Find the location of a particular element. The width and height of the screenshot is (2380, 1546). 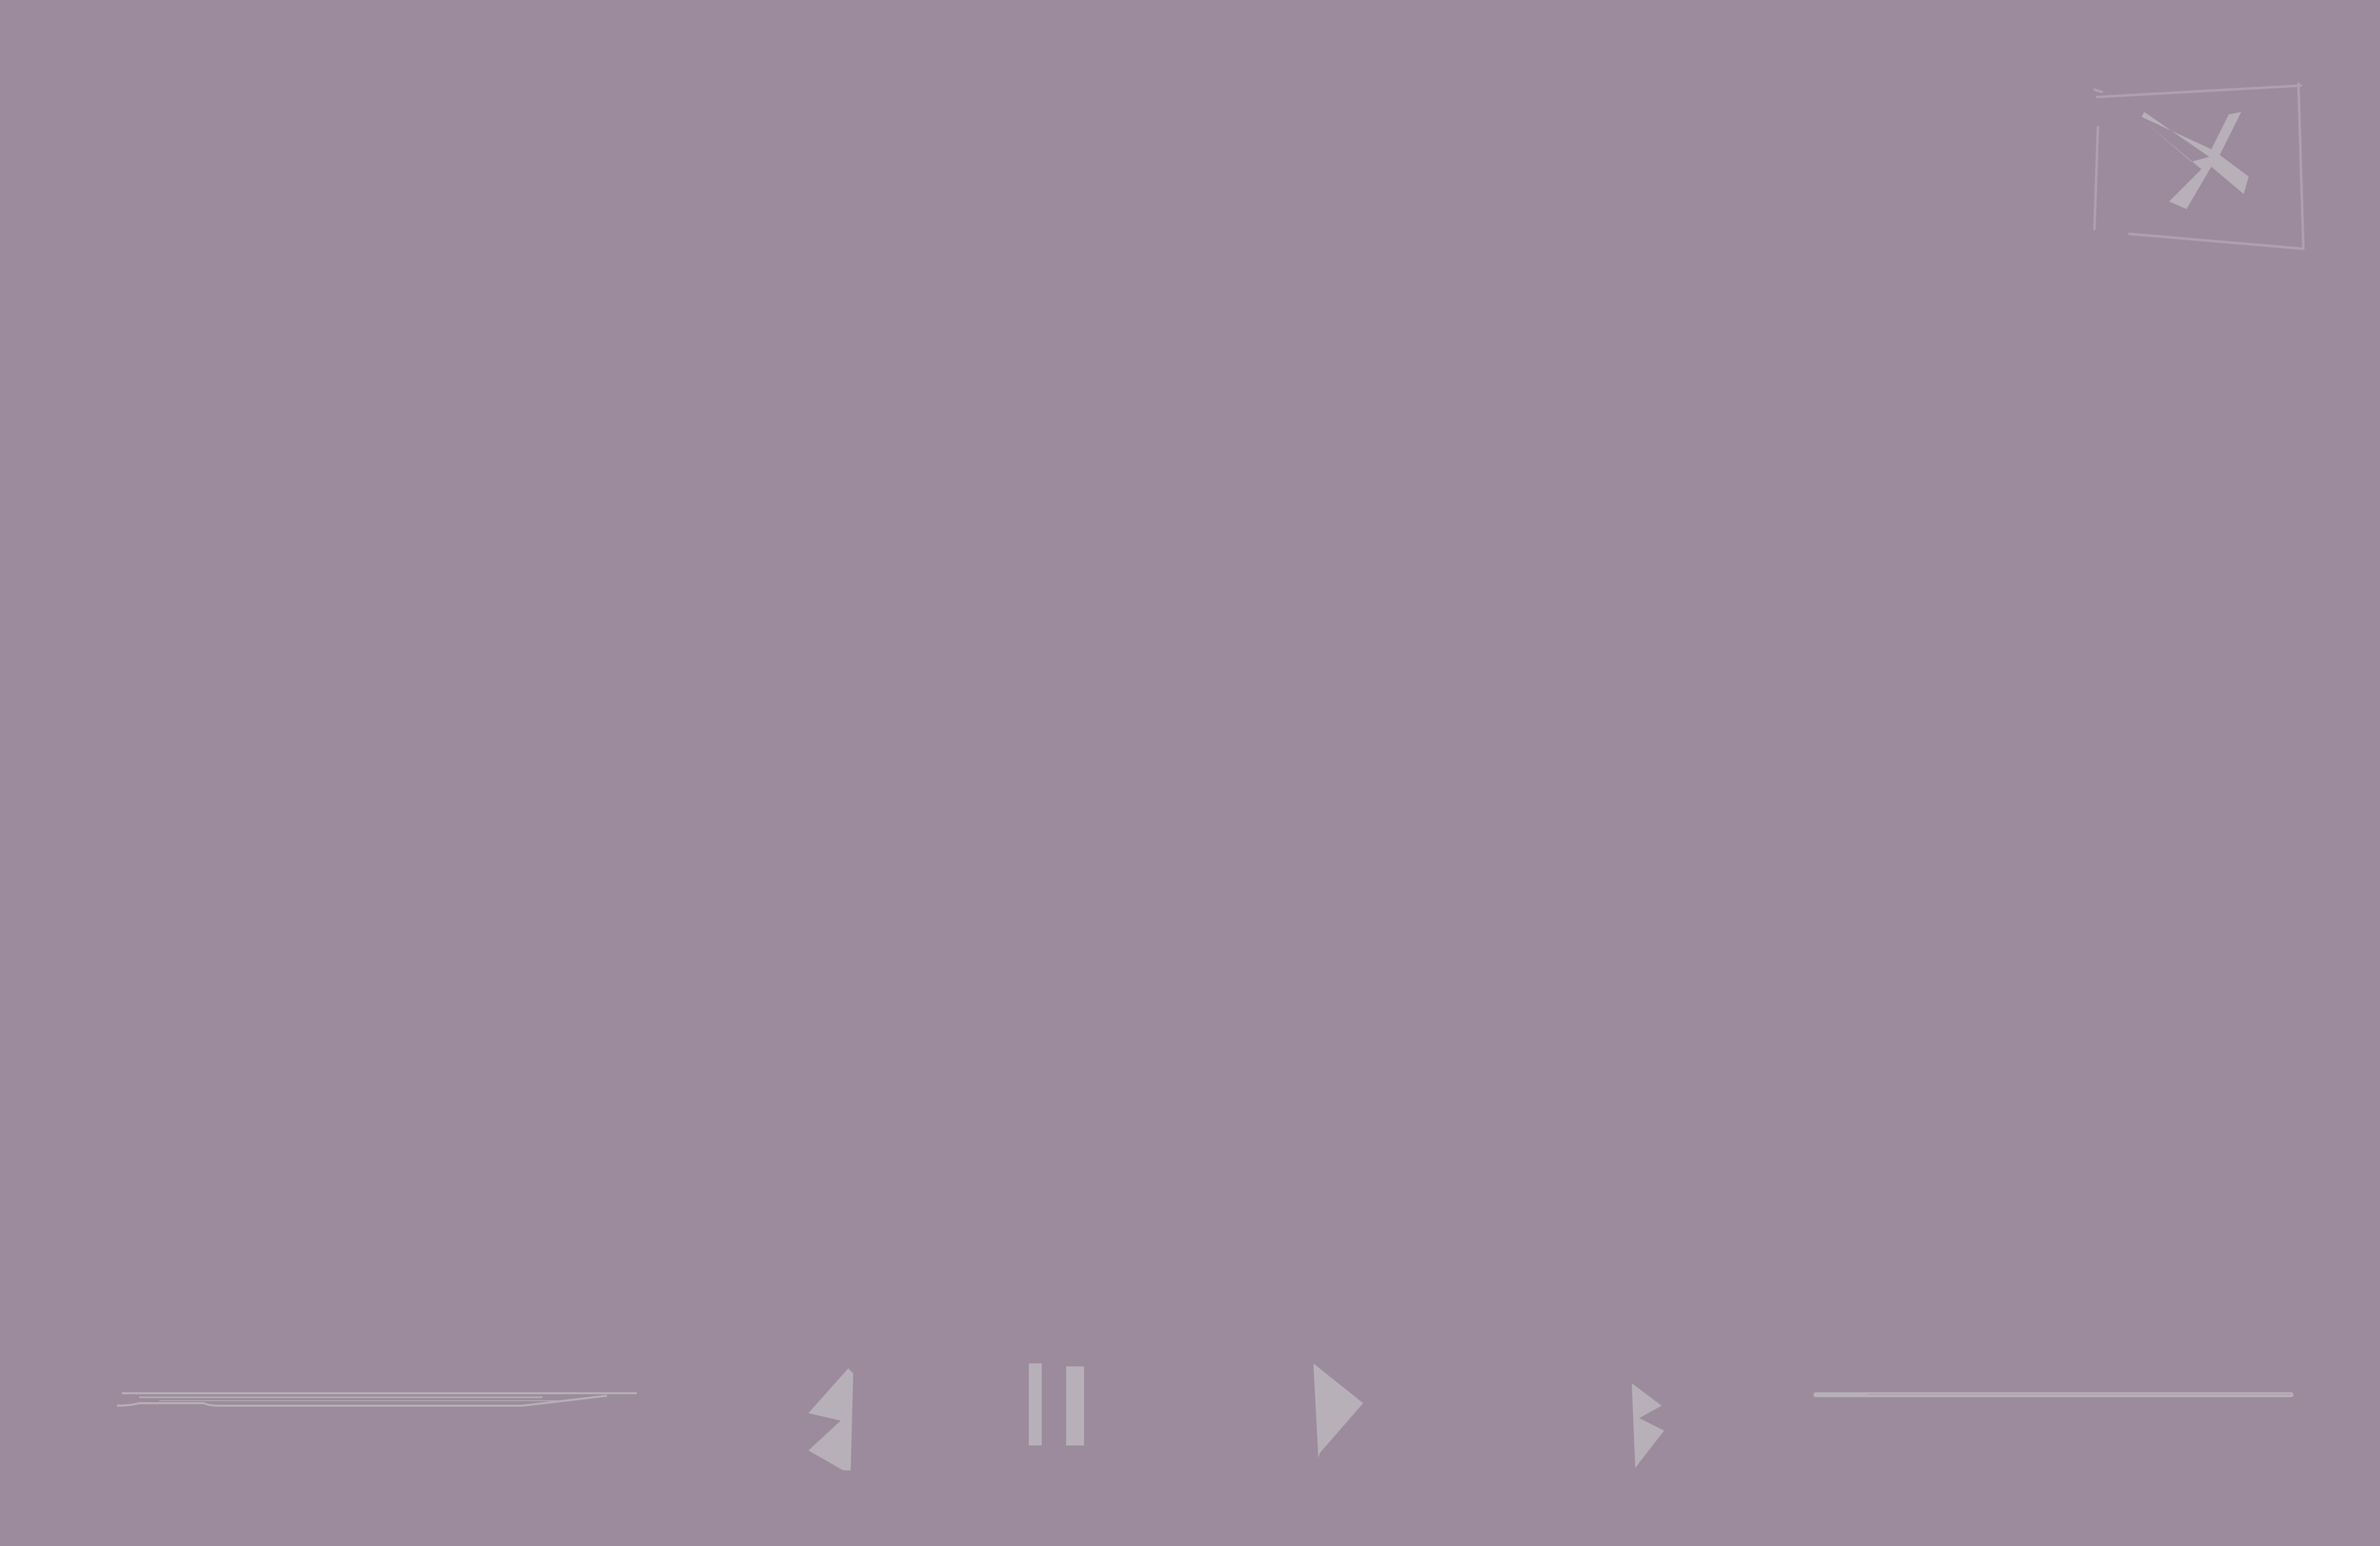

pause-icon is located at coordinates (1056, 1404).